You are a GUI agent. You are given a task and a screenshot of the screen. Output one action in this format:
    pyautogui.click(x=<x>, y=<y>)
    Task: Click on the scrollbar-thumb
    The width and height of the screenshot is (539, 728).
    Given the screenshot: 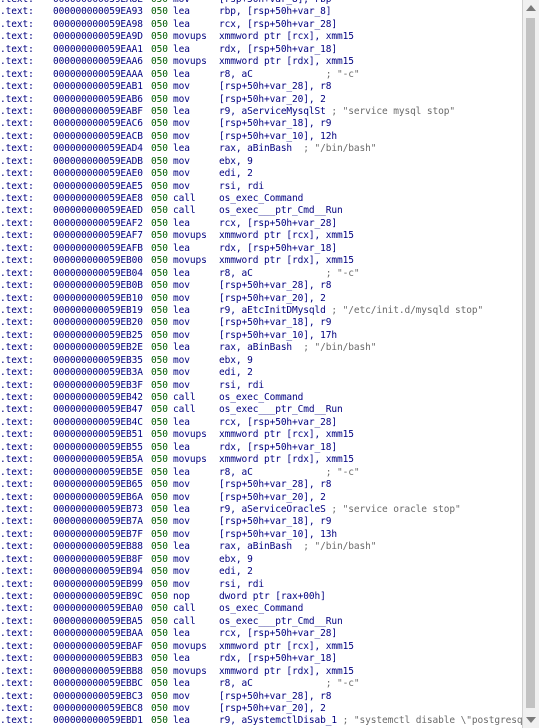 What is the action you would take?
    pyautogui.click(x=530, y=363)
    